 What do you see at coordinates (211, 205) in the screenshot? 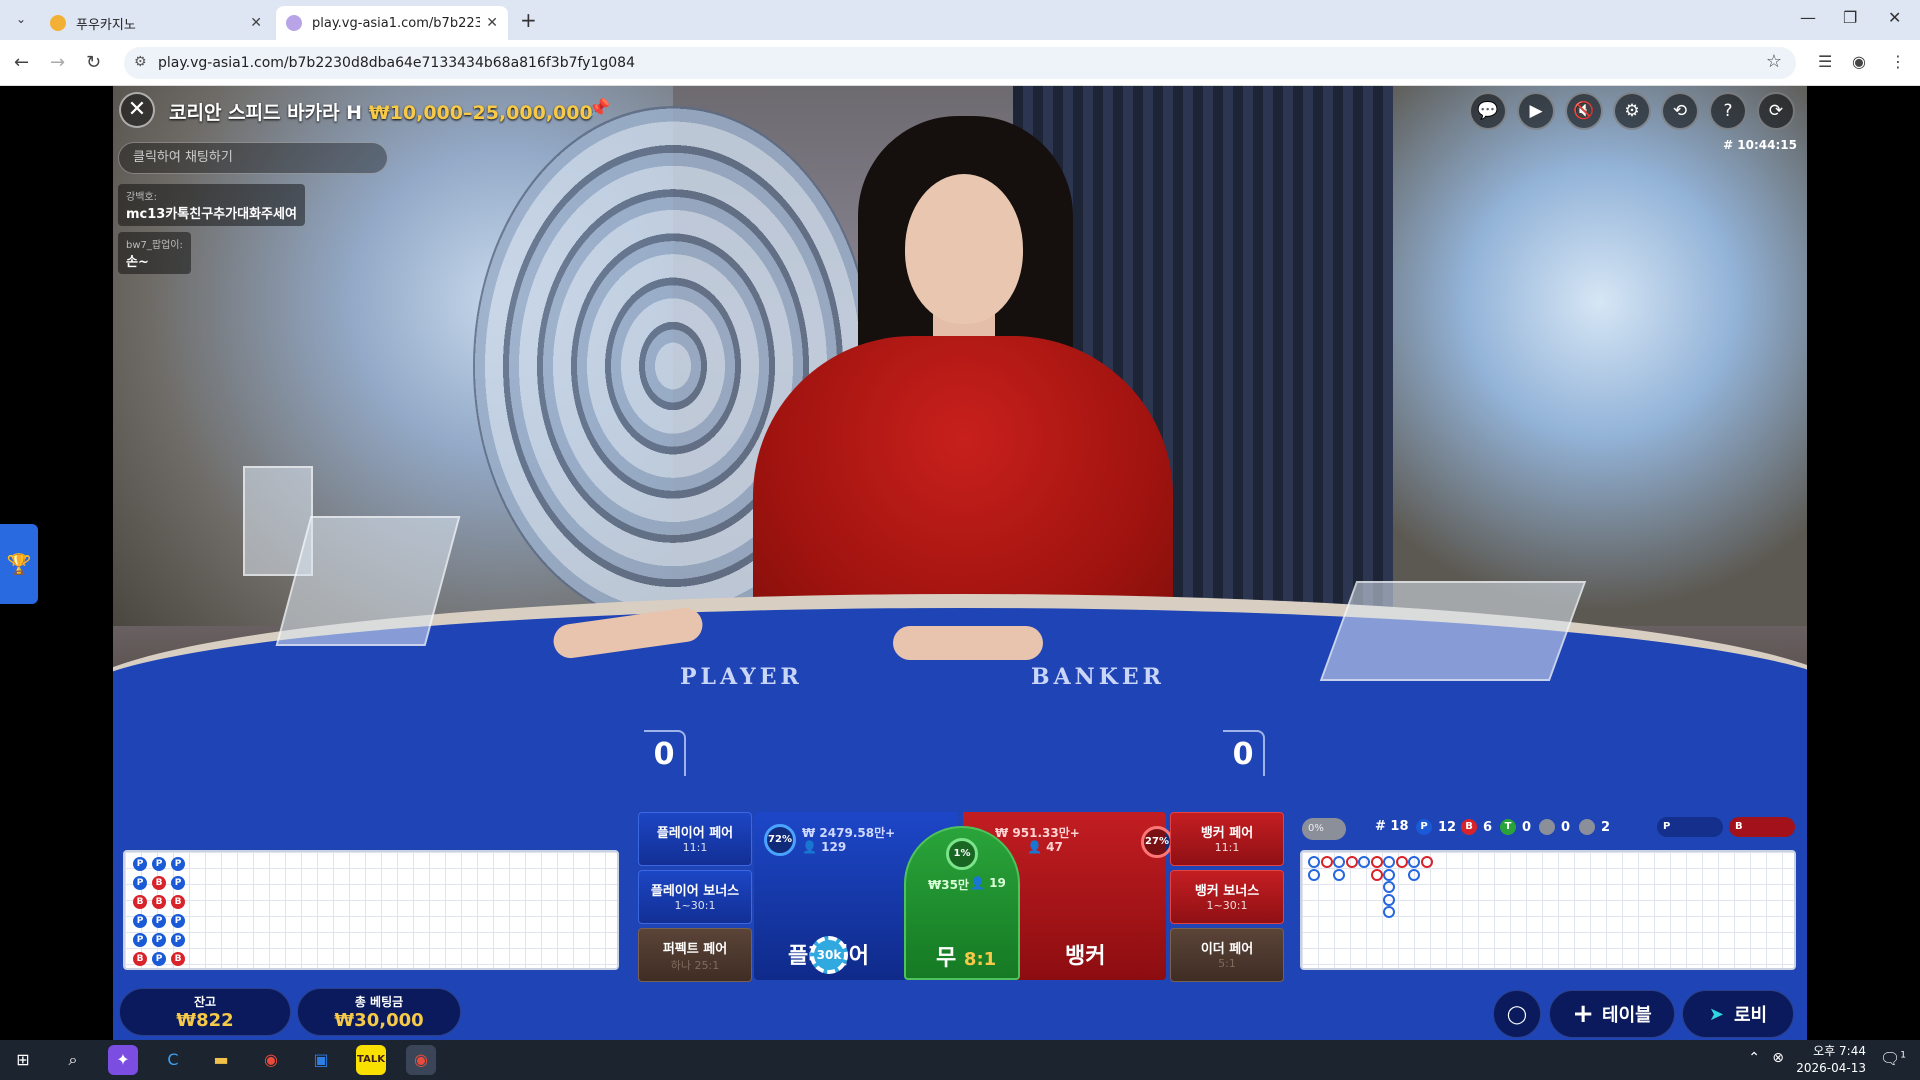
I see `chat-message: 강백호: mc13카톡친구추가대화주세여` at bounding box center [211, 205].